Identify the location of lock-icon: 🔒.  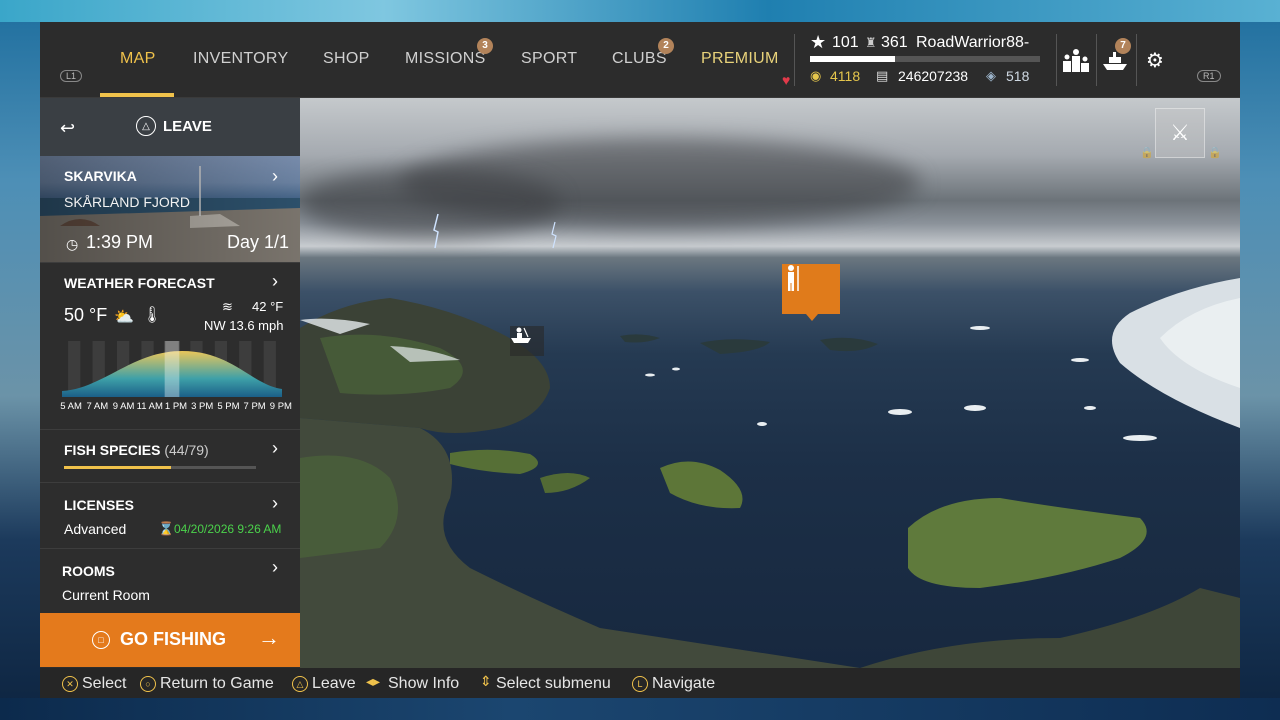
(1215, 153).